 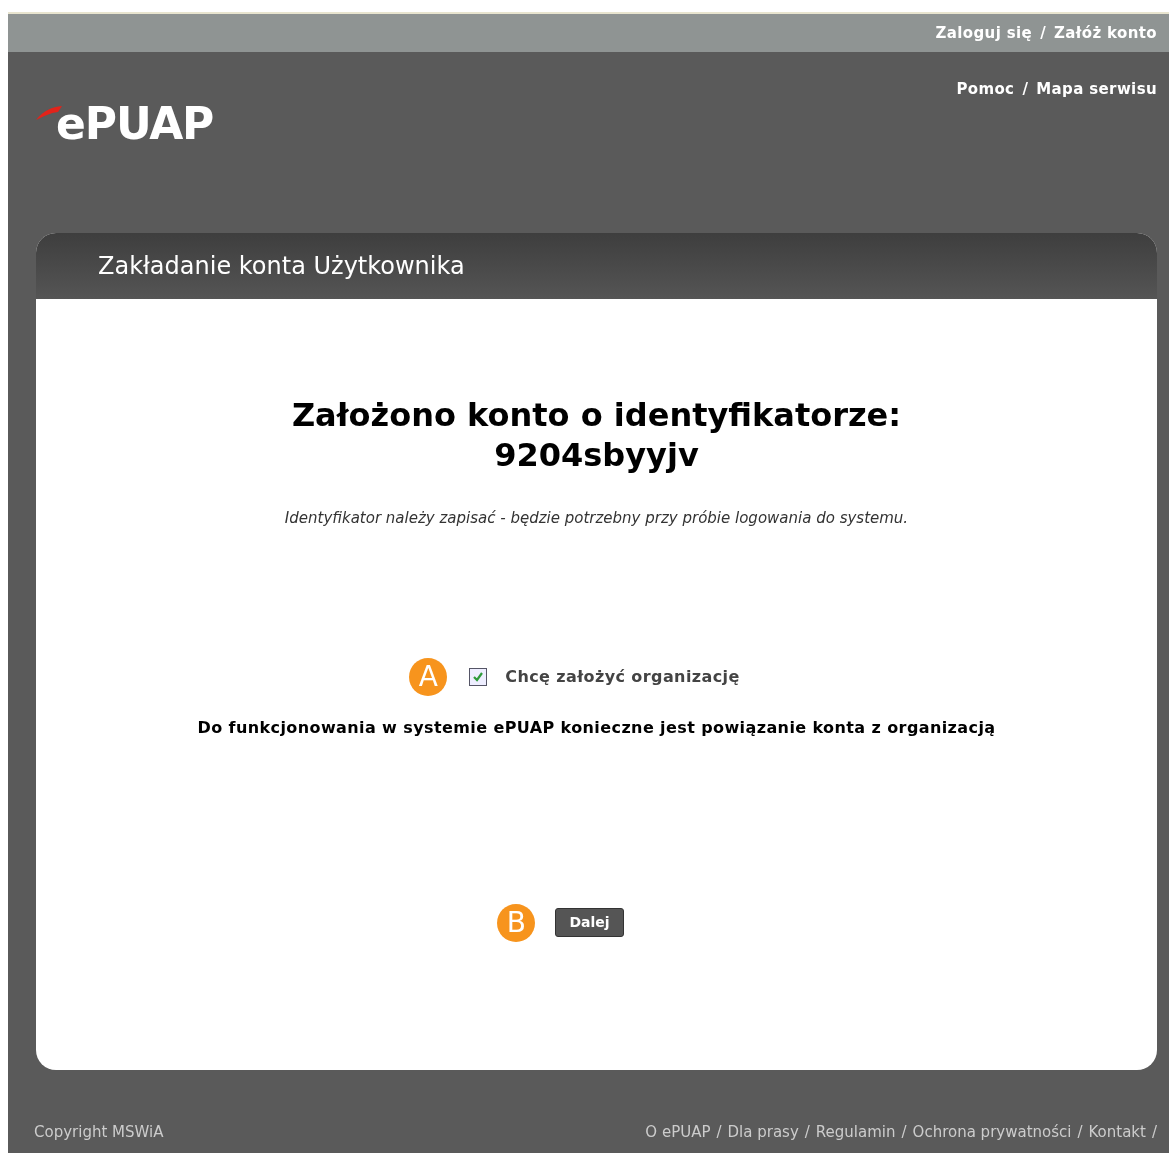 What do you see at coordinates (985, 89) in the screenshot?
I see `header-link: Pomoc` at bounding box center [985, 89].